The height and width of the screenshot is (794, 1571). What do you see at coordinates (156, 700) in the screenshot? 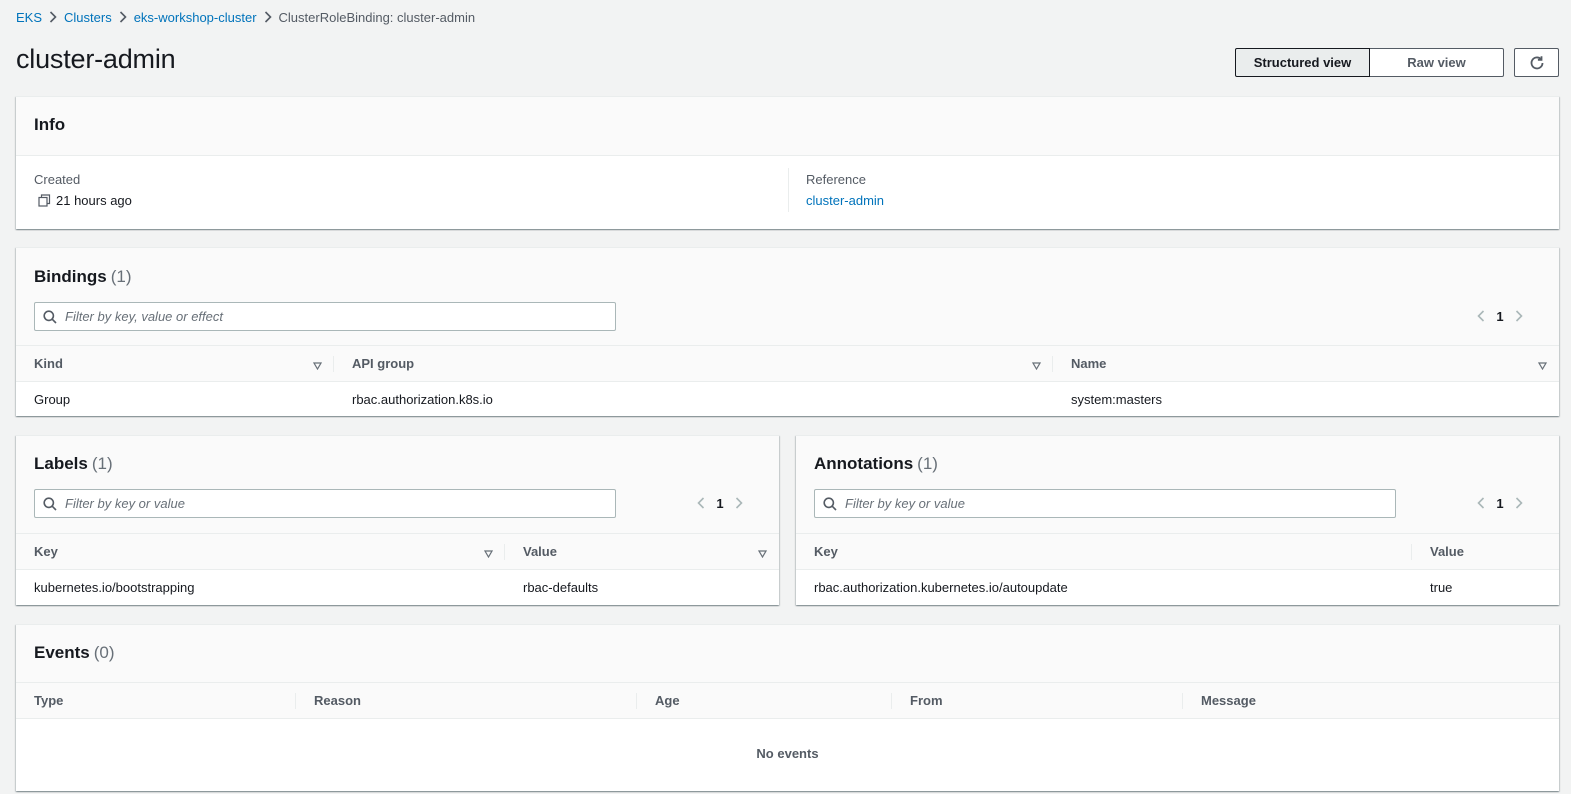
I see `column-header-type: Type` at bounding box center [156, 700].